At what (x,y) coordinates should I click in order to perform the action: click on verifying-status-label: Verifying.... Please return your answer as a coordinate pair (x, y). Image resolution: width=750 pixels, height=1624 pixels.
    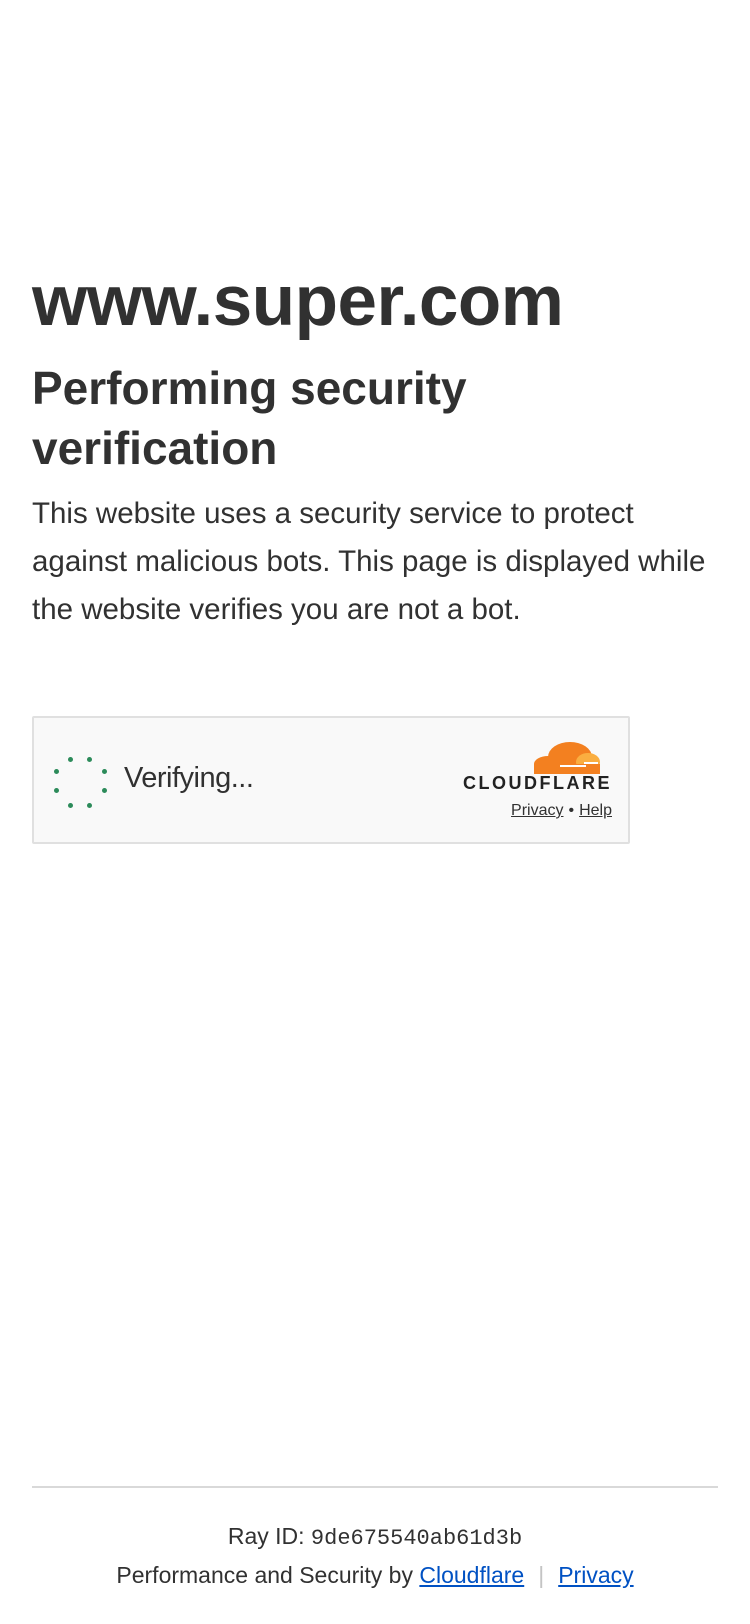
    Looking at the image, I should click on (189, 778).